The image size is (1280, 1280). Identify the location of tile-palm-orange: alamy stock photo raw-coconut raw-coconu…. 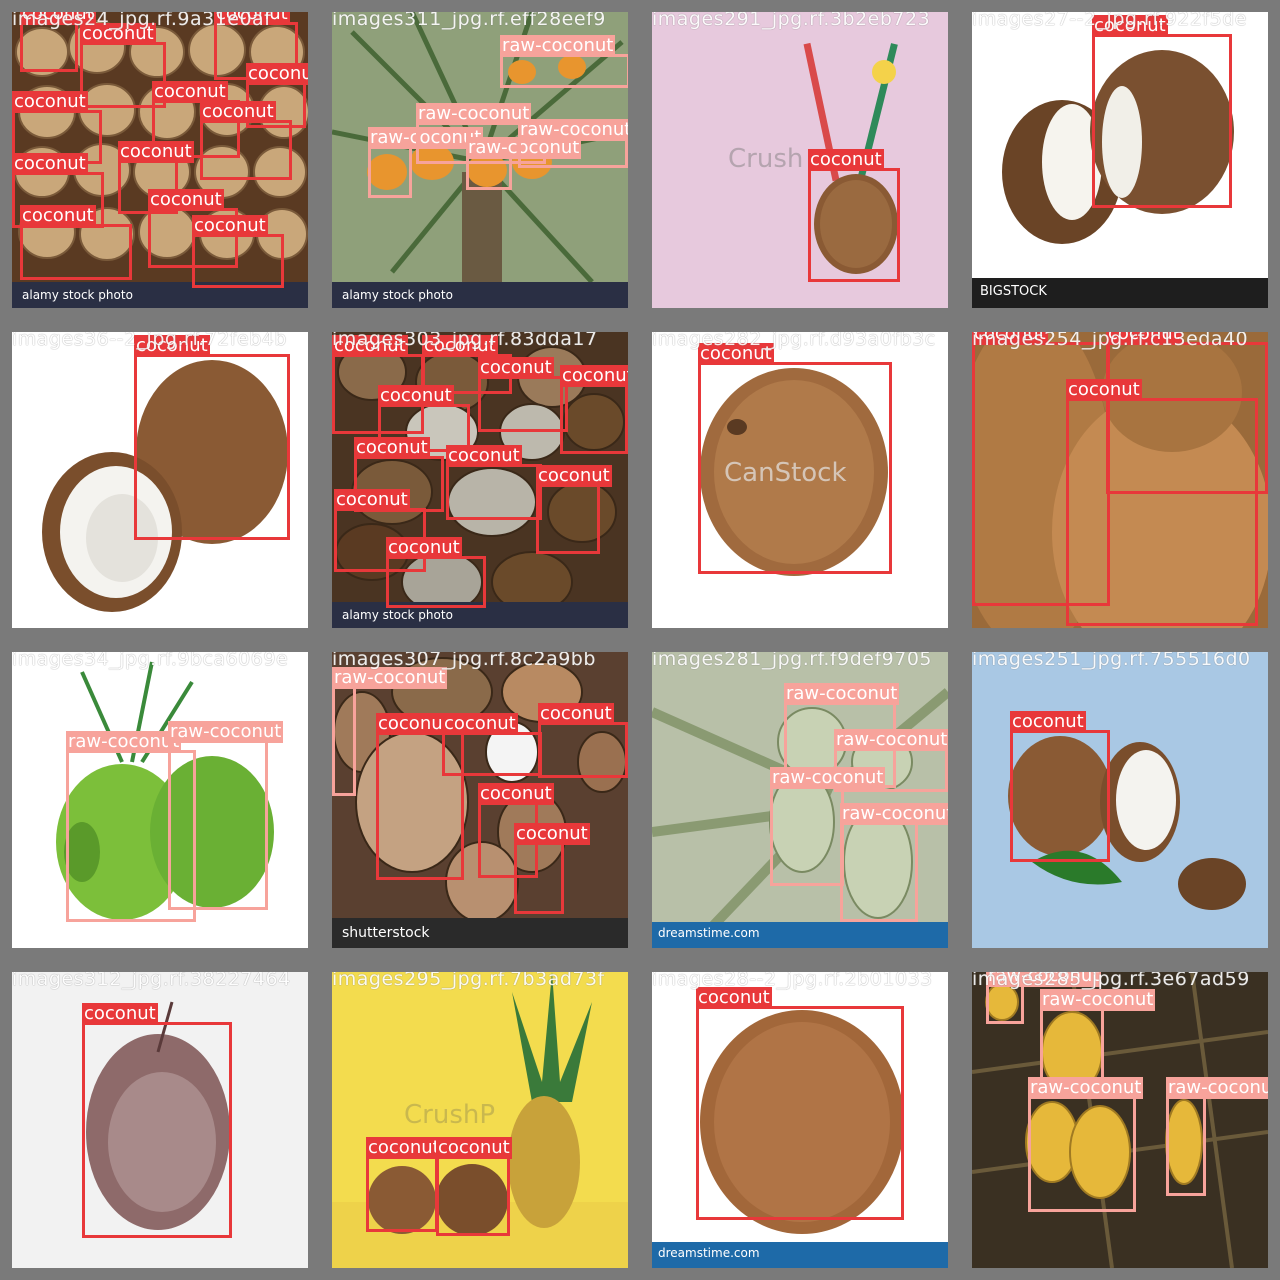
(480, 160).